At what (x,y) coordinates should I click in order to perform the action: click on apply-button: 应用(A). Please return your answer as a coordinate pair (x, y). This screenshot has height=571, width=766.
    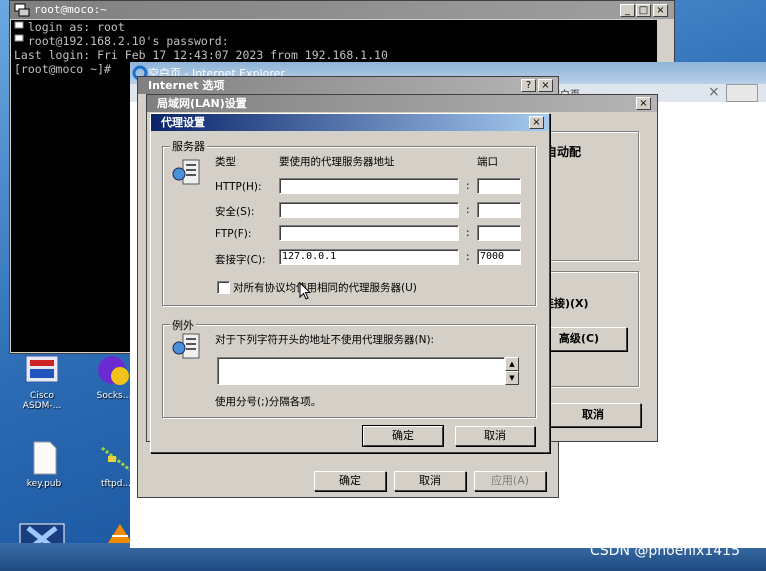
    Looking at the image, I should click on (510, 481).